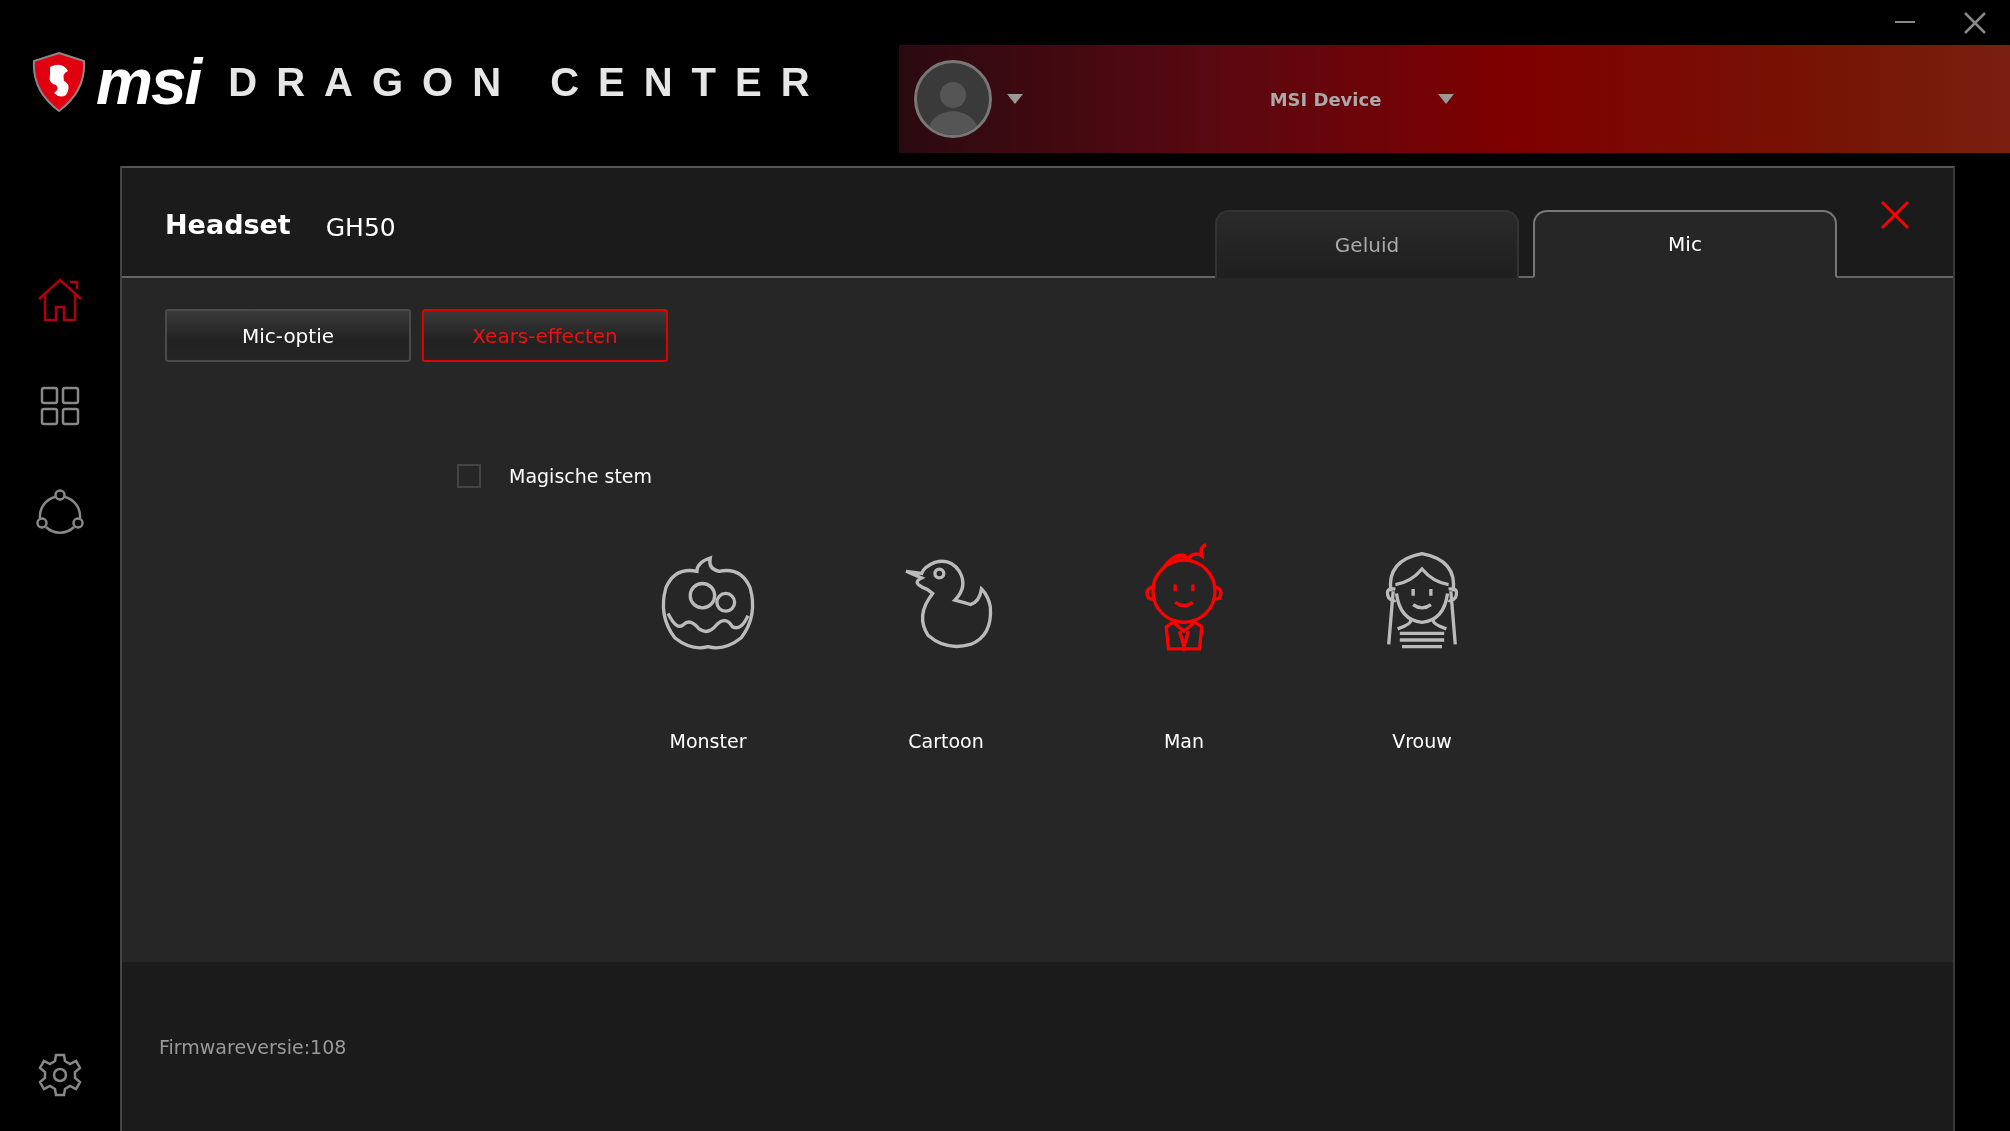  What do you see at coordinates (288, 335) in the screenshot?
I see `subtab-button: Mic-optie` at bounding box center [288, 335].